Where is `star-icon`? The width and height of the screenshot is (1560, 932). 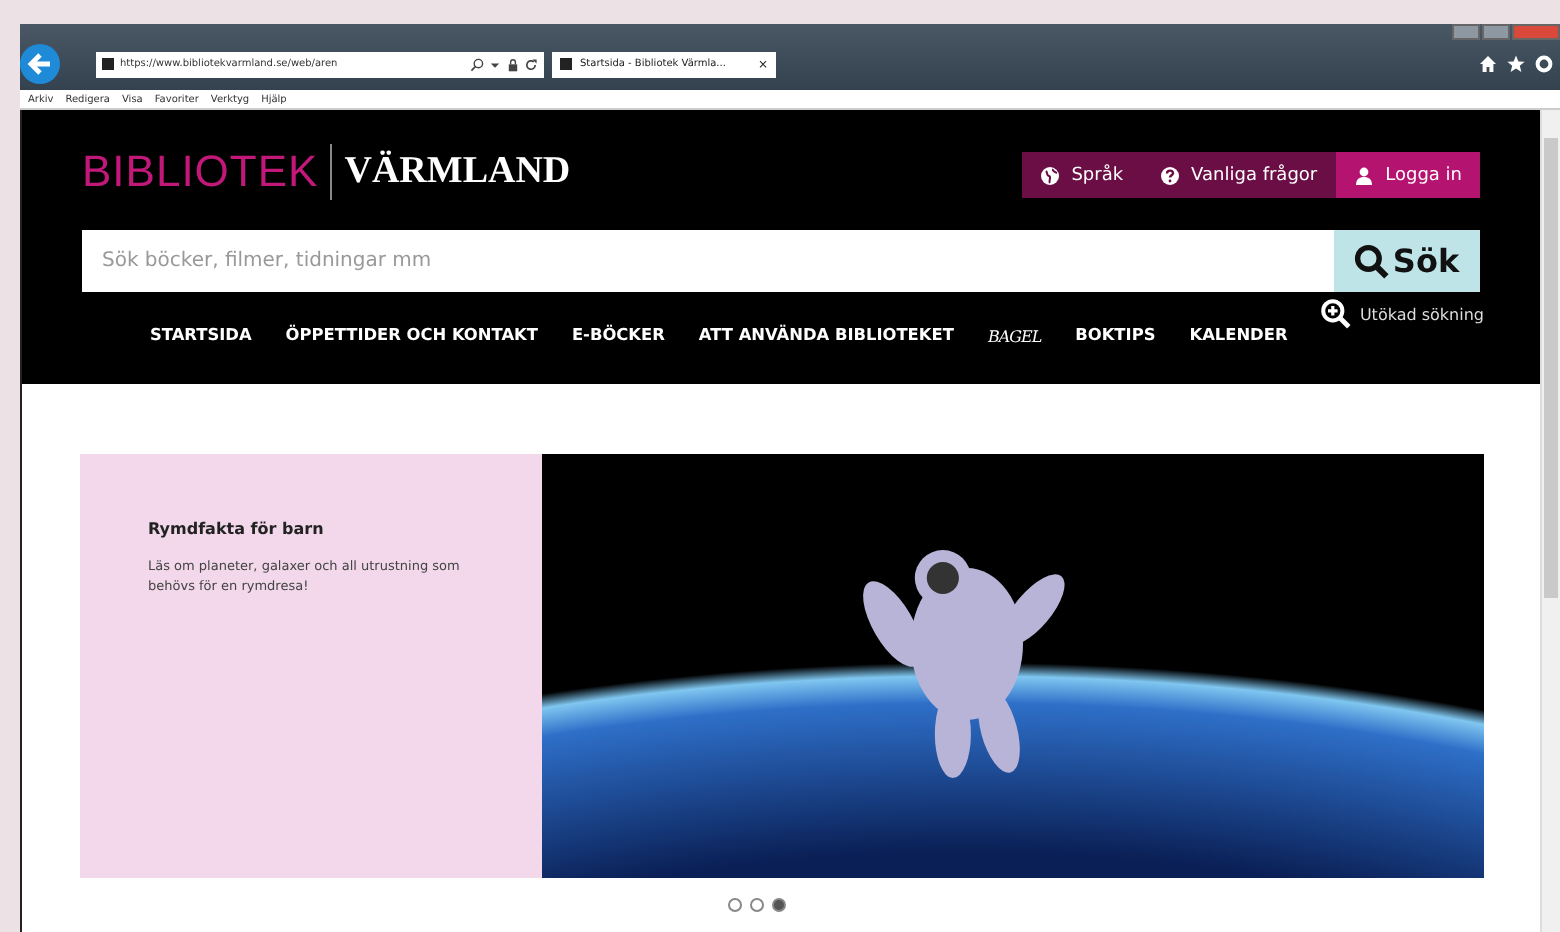 star-icon is located at coordinates (1516, 64).